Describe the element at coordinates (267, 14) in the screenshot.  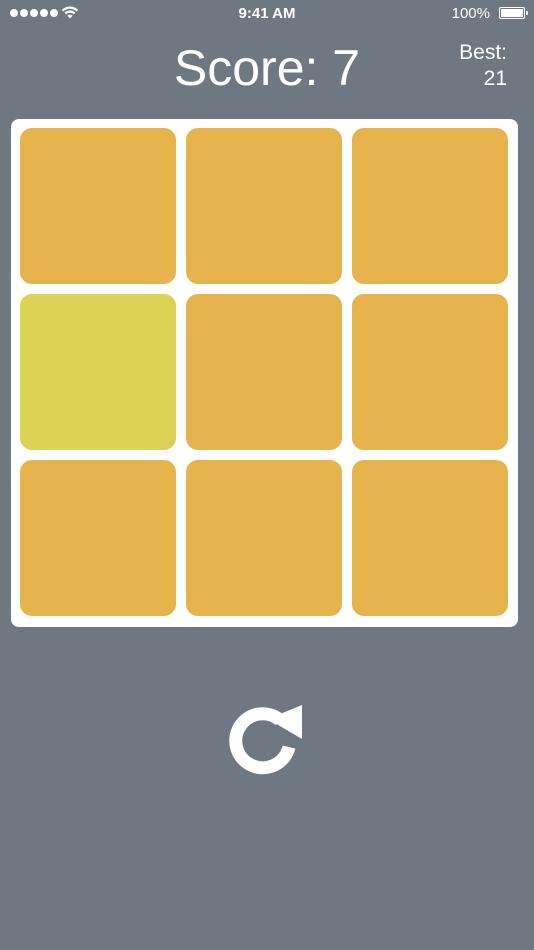
I see `status-bar: 9:41 AM 100%` at that location.